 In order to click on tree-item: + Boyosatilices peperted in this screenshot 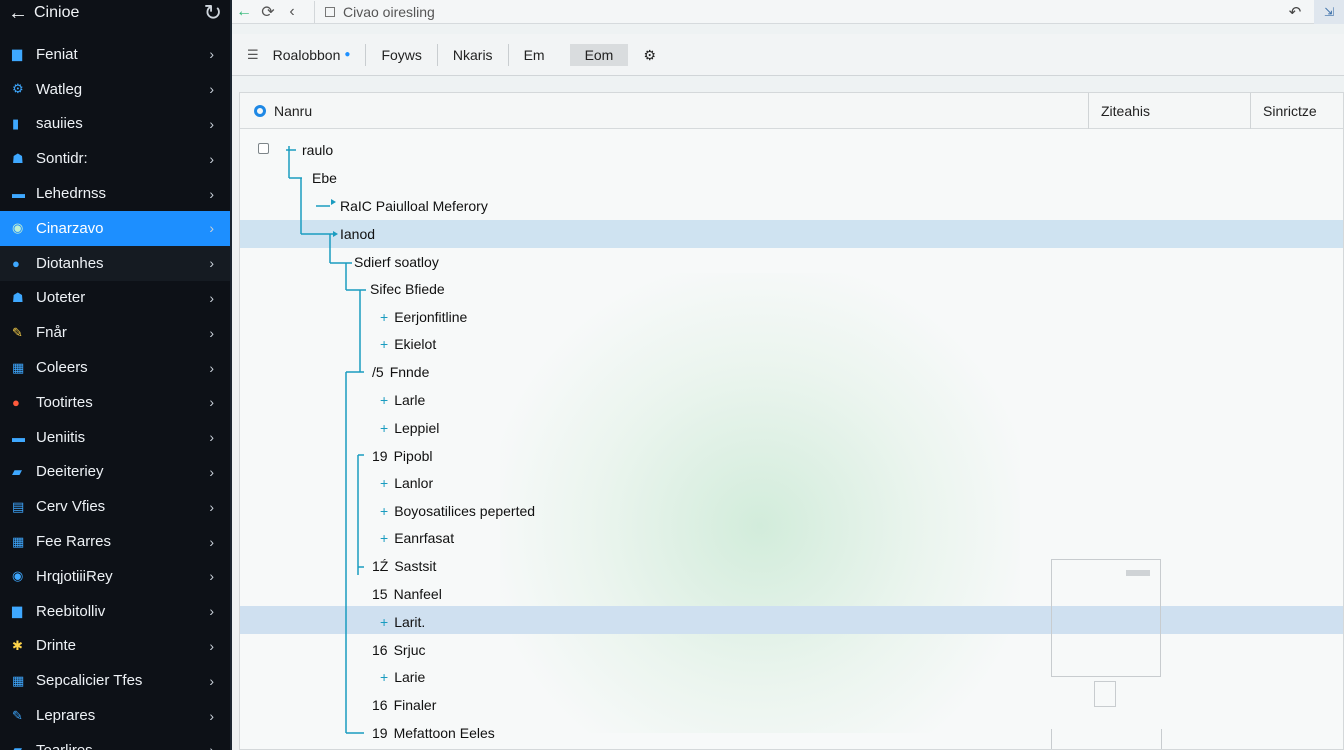, I will do `click(457, 511)`.